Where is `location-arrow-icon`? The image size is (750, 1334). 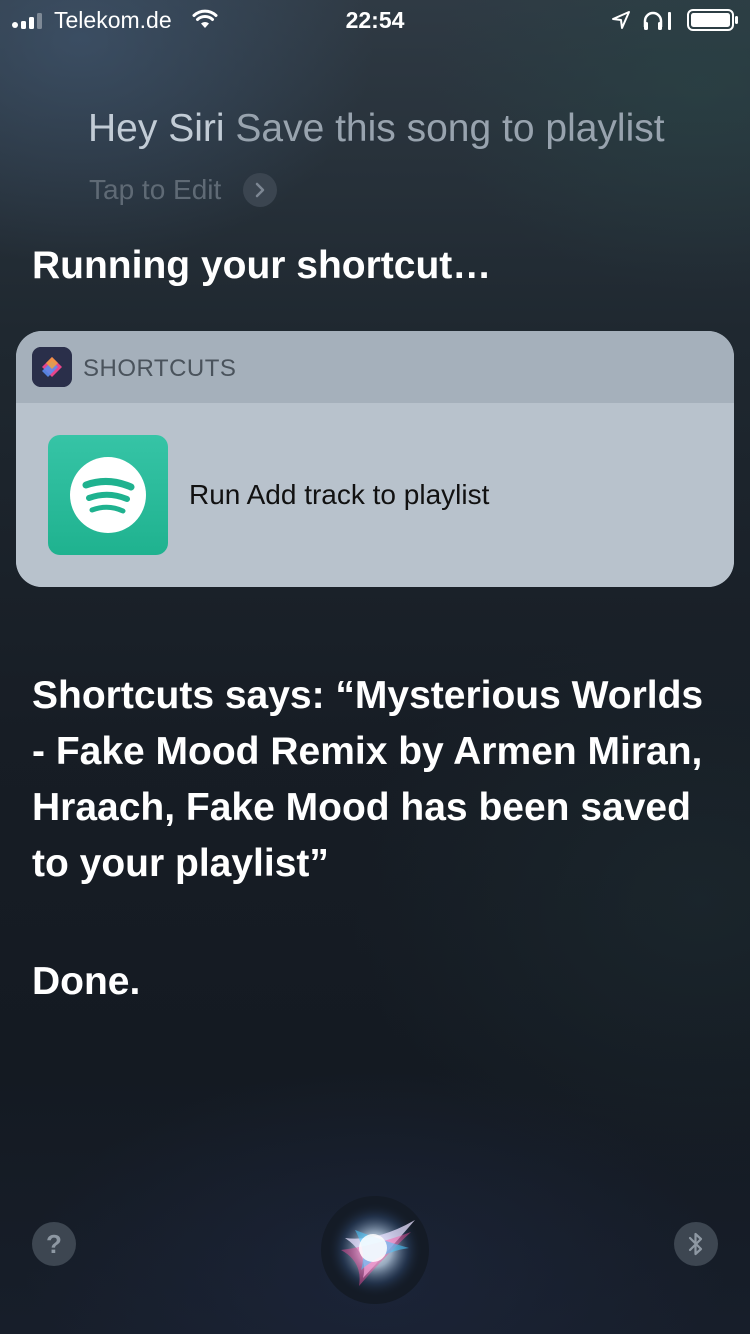 location-arrow-icon is located at coordinates (621, 20).